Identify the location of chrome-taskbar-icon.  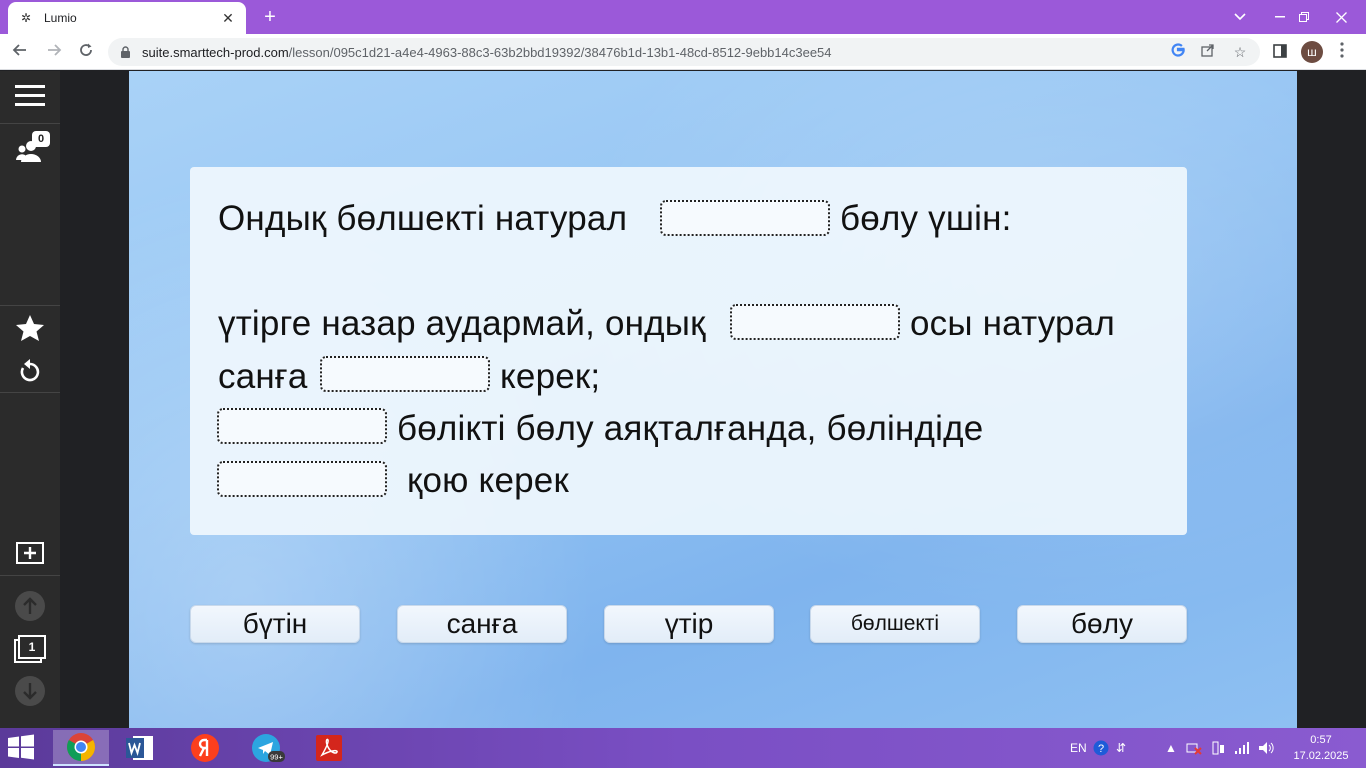
(81, 748).